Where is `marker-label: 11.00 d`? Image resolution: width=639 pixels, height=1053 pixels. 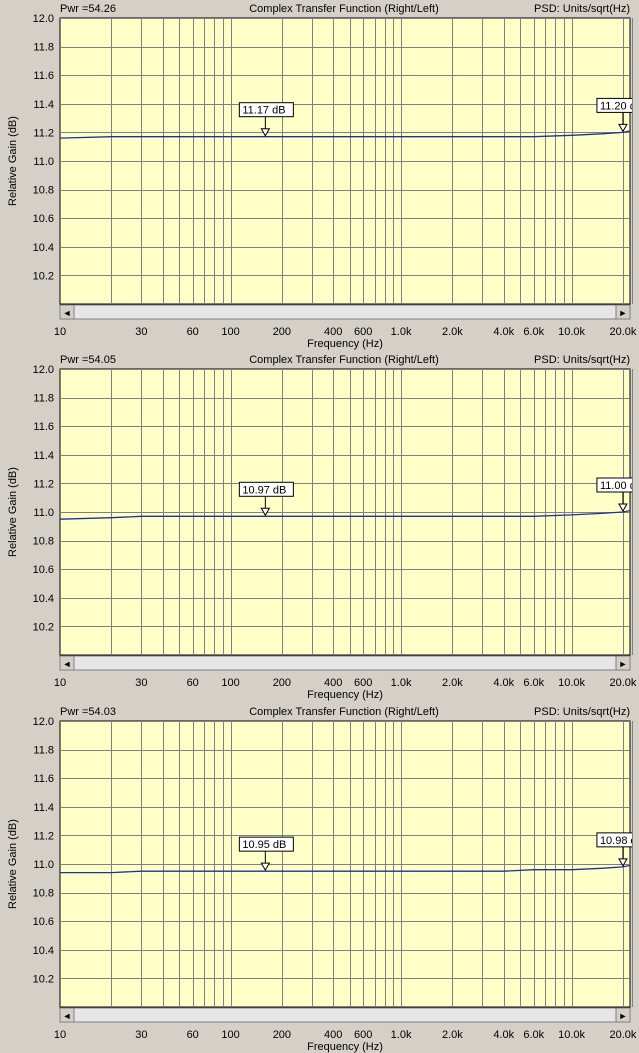 marker-label: 11.00 d is located at coordinates (618, 486).